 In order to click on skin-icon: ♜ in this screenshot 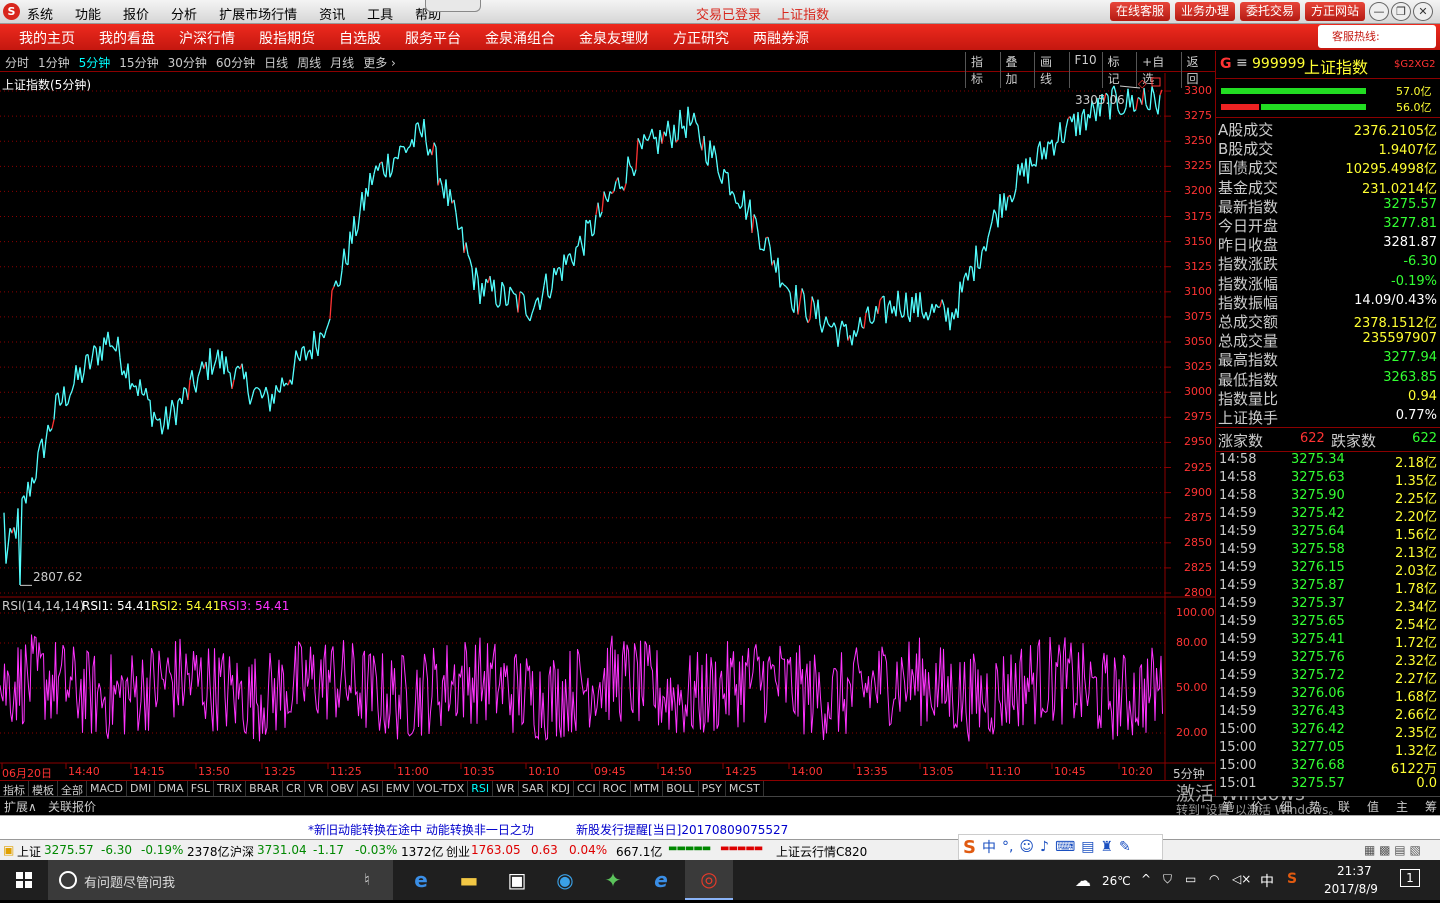, I will do `click(1106, 847)`.